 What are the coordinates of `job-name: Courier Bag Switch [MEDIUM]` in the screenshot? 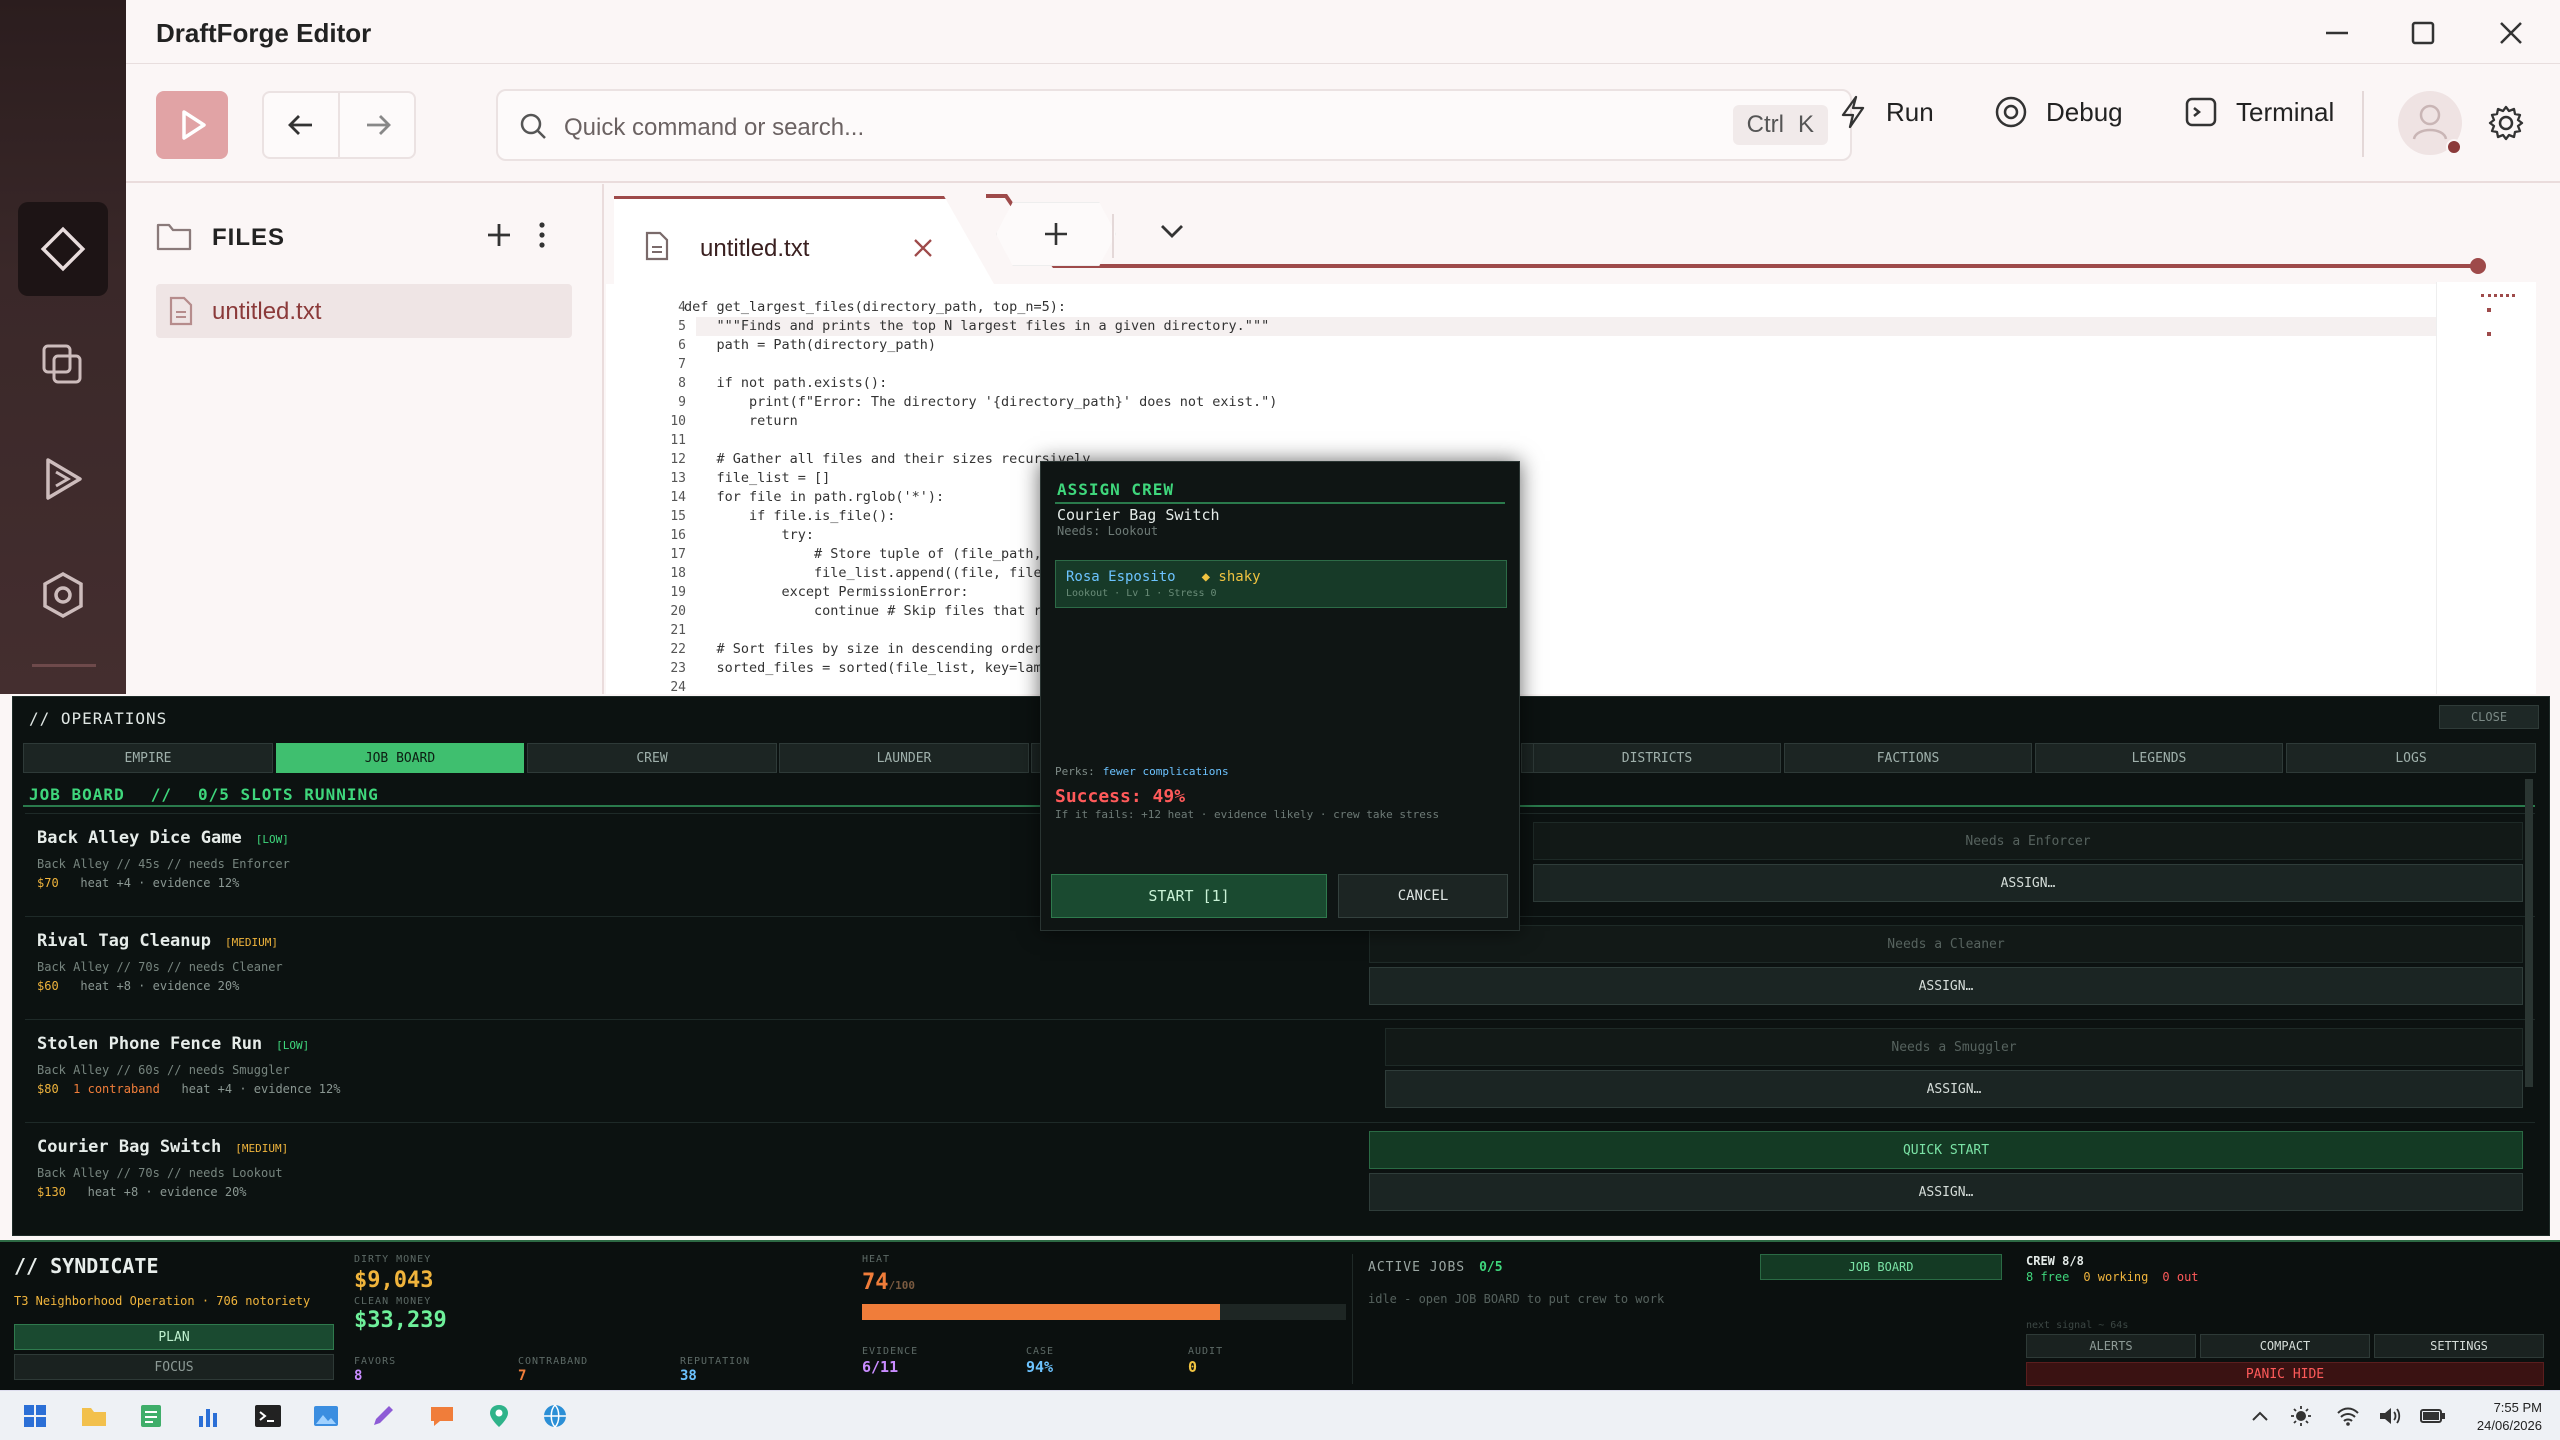 It's located at (162, 1147).